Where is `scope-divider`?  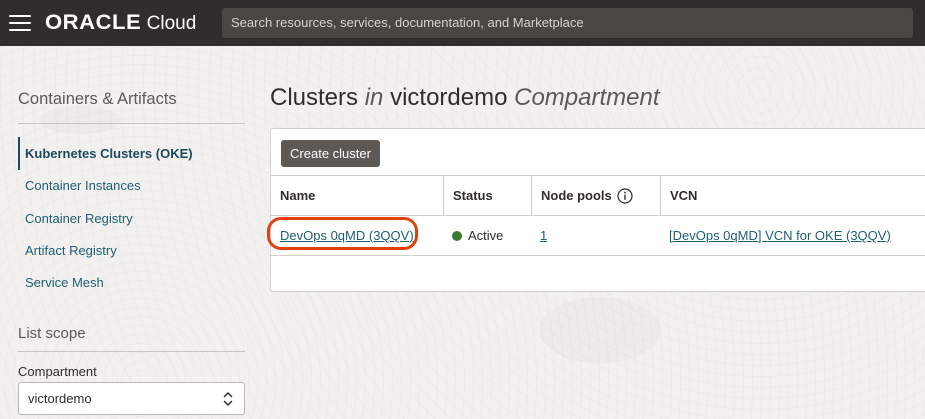
scope-divider is located at coordinates (131, 351).